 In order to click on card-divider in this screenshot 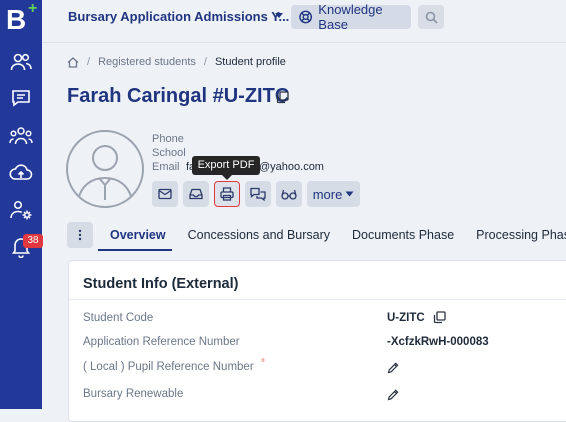, I will do `click(317, 299)`.